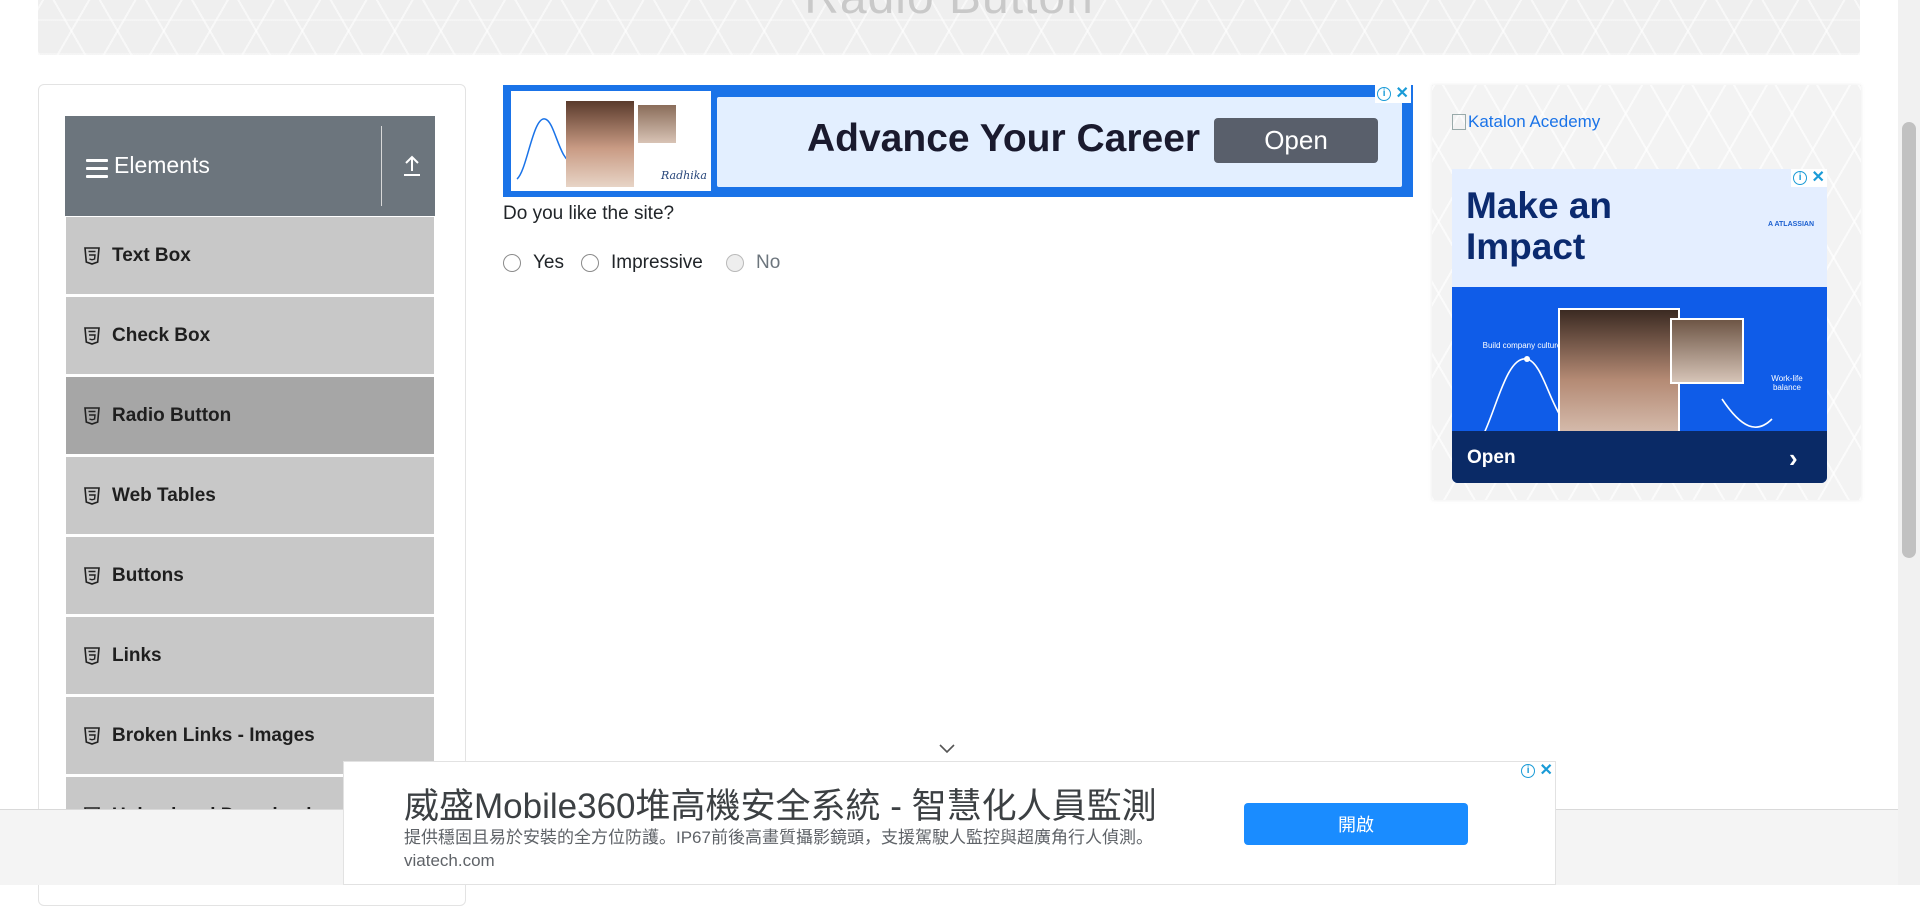 Image resolution: width=1920 pixels, height=906 pixels. Describe the element at coordinates (1639, 228) in the screenshot. I see `impact-ad-header: Make an Impact A ATLASSIAN` at that location.